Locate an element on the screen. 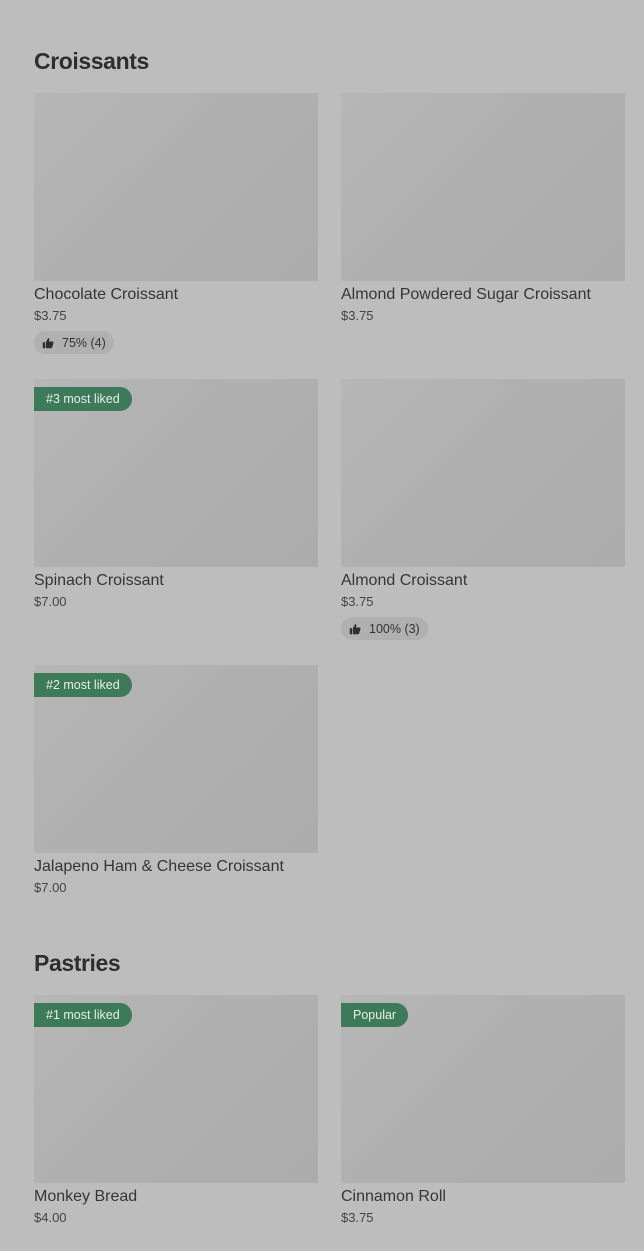 The image size is (644, 1251). item-image: #2 most liked is located at coordinates (176, 759).